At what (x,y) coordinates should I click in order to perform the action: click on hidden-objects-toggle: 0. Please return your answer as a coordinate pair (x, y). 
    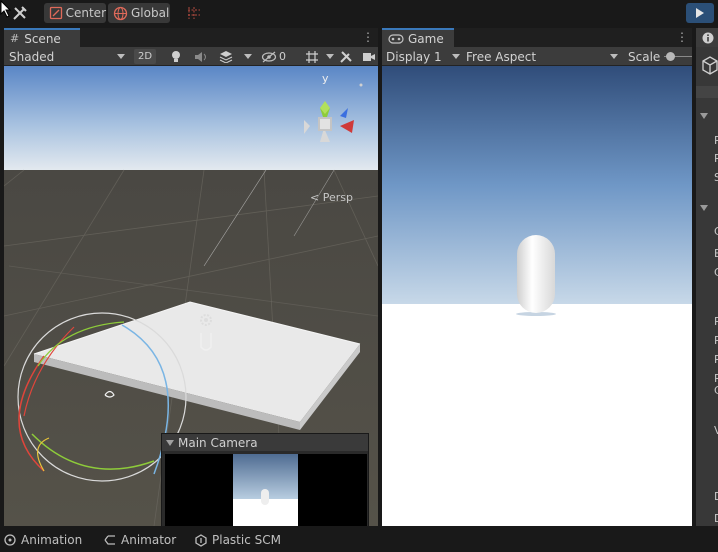
    Looking at the image, I should click on (279, 56).